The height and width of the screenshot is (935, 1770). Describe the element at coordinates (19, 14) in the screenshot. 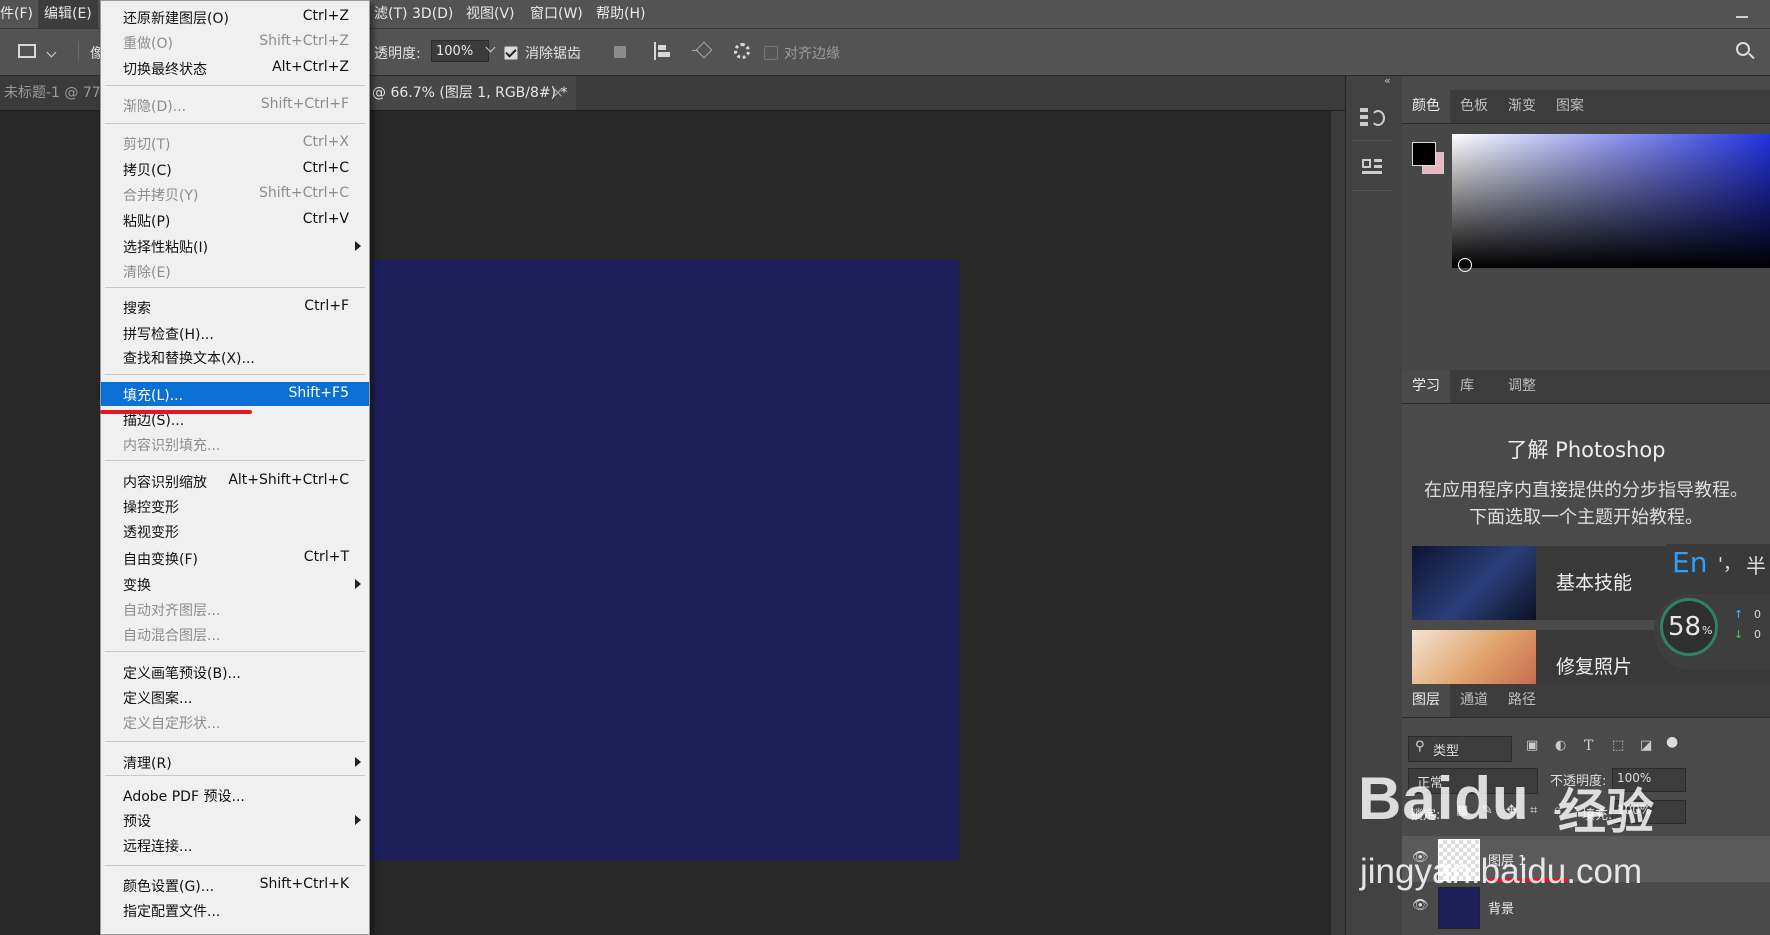

I see `menu-file: 件(F)` at that location.